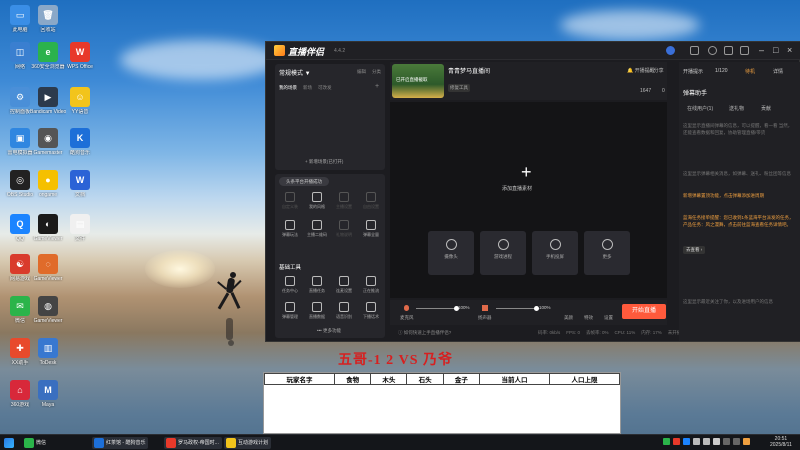 The height and width of the screenshot is (450, 800). Describe the element at coordinates (716, 441) in the screenshot. I see `volume-icon` at that location.